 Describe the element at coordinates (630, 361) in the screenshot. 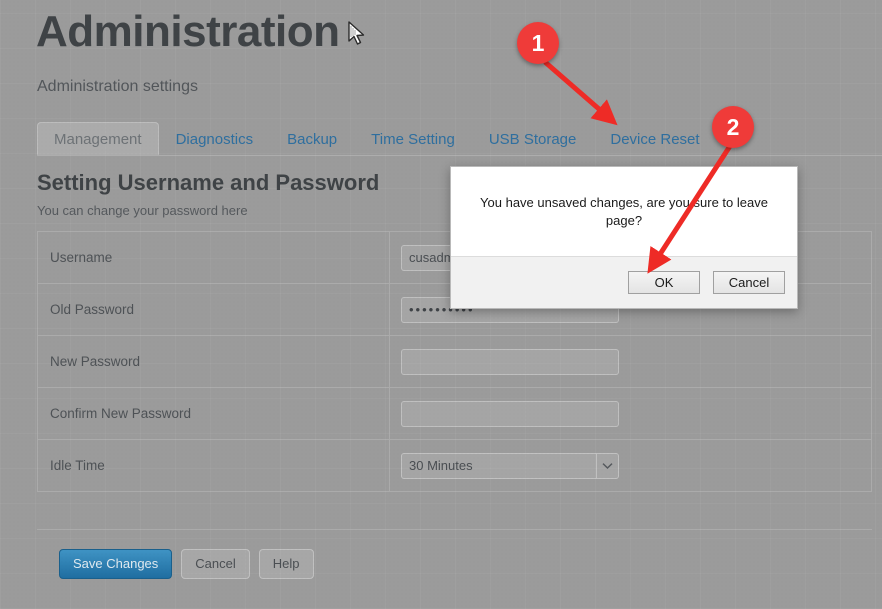

I see `field-new-password` at that location.